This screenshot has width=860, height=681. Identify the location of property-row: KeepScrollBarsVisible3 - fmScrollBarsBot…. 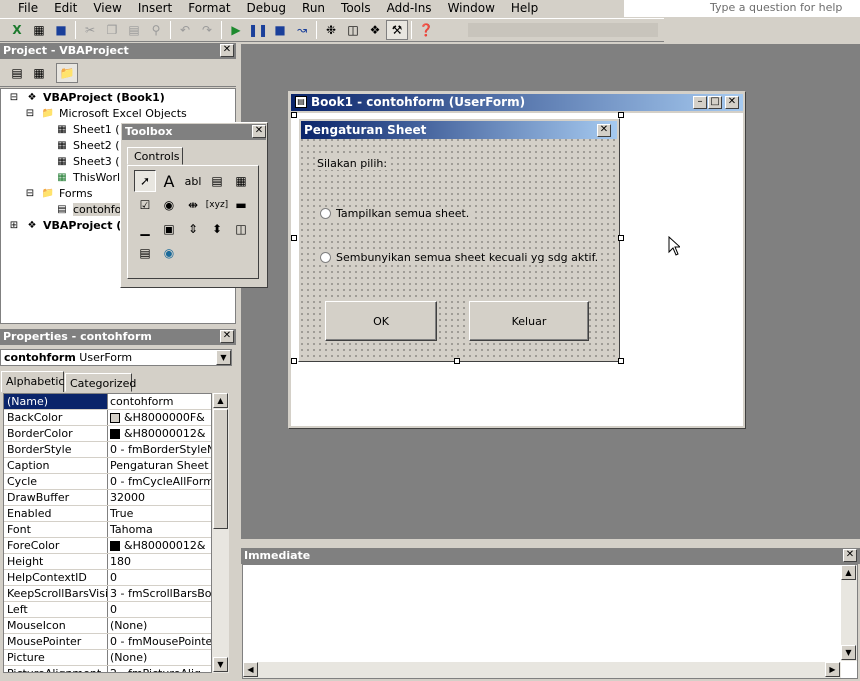
(107, 594).